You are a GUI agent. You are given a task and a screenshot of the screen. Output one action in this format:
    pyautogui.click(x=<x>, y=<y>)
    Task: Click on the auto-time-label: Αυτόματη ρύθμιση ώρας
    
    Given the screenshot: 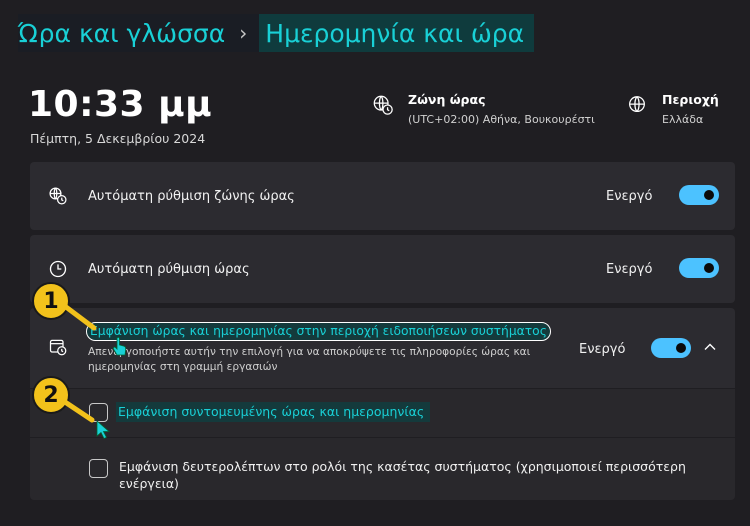 What is the action you would take?
    pyautogui.click(x=169, y=269)
    